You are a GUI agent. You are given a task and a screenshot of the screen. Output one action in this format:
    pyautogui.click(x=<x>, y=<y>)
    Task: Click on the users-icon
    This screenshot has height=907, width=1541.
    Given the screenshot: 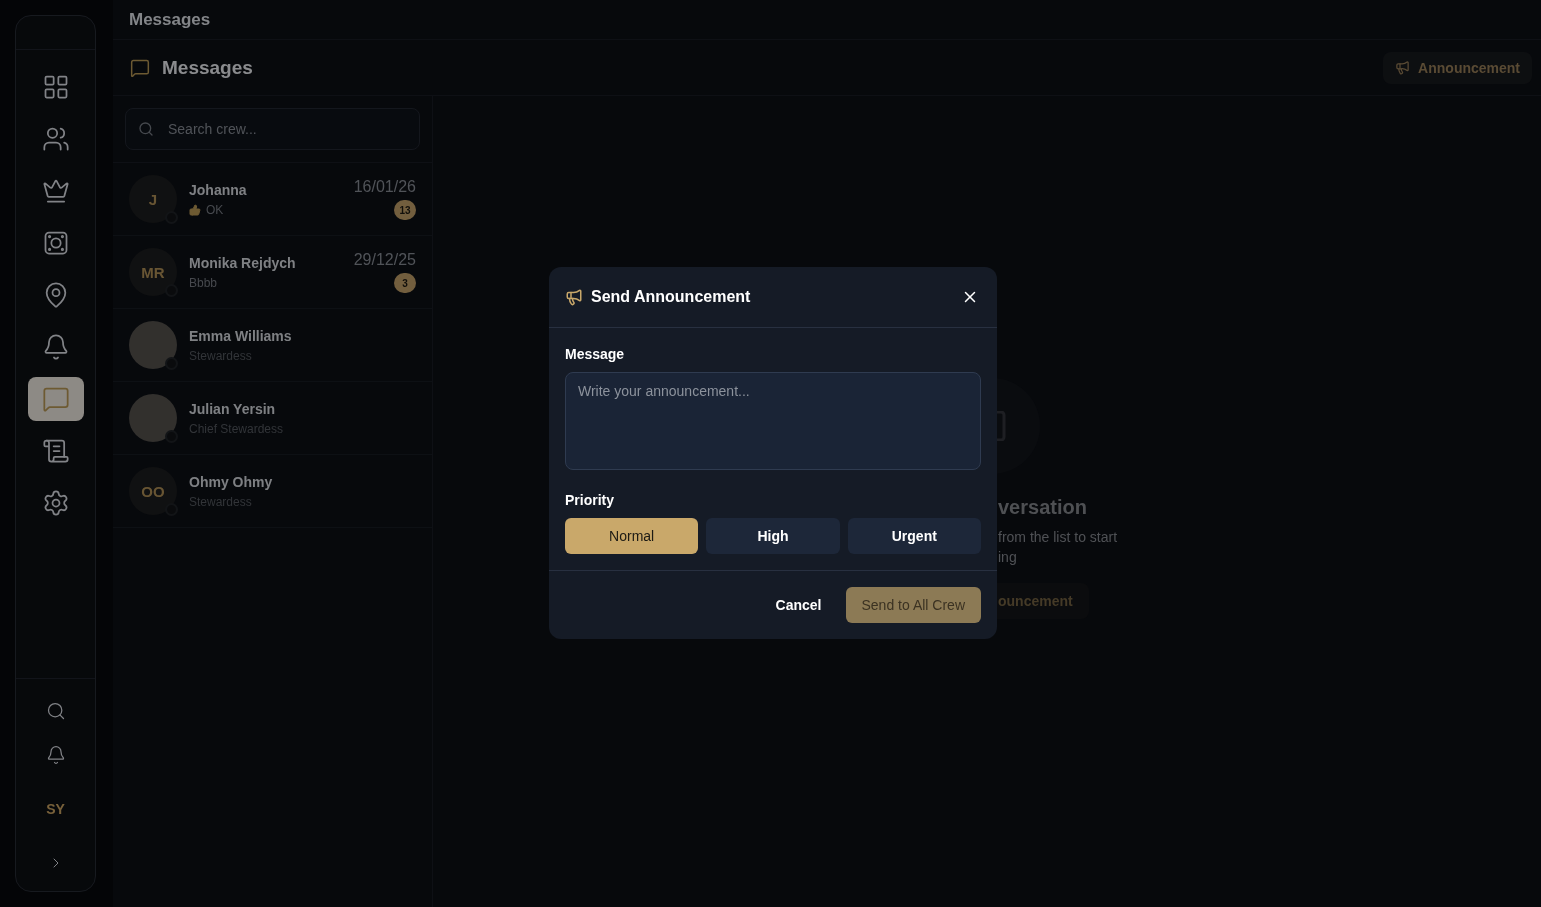 What is the action you would take?
    pyautogui.click(x=55, y=139)
    